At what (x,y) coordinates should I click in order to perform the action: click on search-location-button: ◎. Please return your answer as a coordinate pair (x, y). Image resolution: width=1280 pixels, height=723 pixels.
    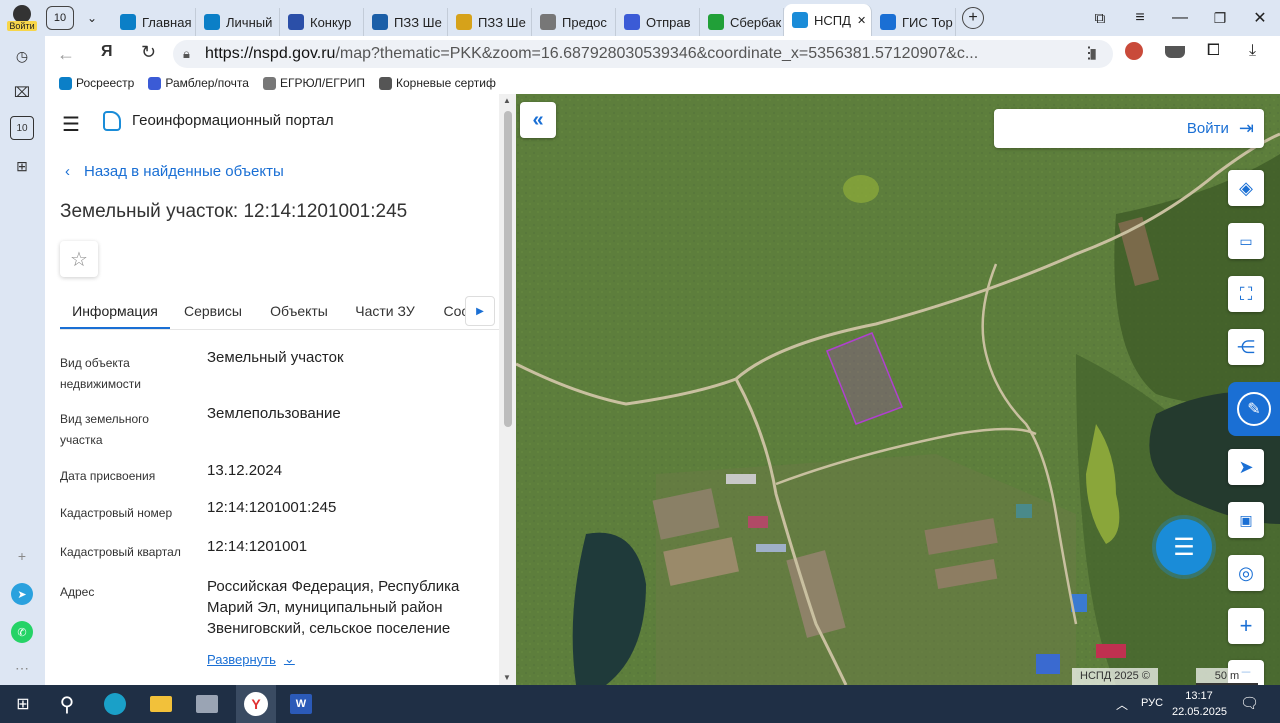
    Looking at the image, I should click on (1246, 573).